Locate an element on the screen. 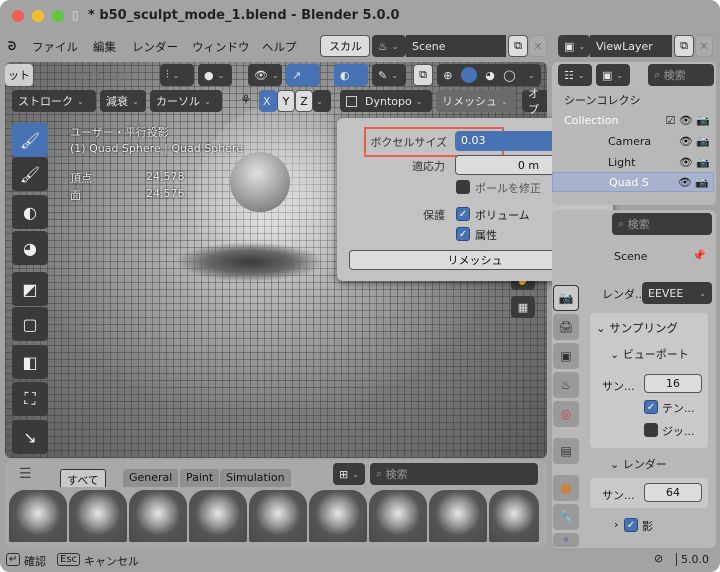 The image size is (720, 572). outliner-search: ⌕ 検索 is located at coordinates (681, 75).